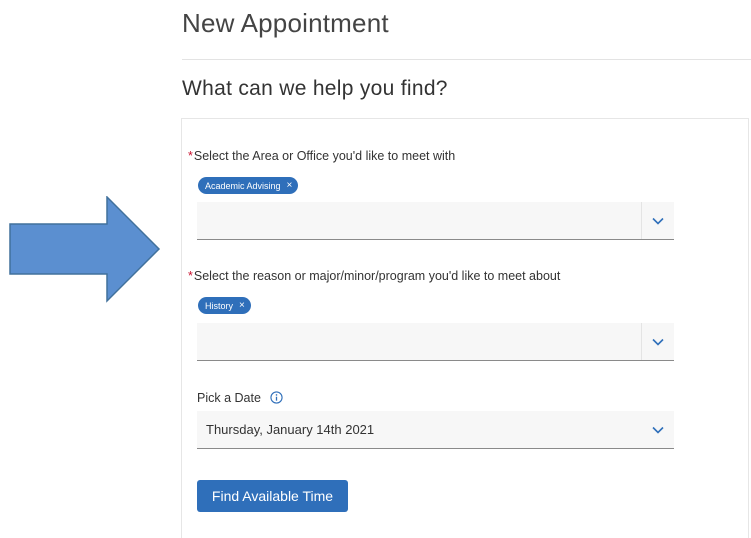 The width and height of the screenshot is (751, 538). What do you see at coordinates (243, 185) in the screenshot?
I see `area-chip-label: Academic Advising` at bounding box center [243, 185].